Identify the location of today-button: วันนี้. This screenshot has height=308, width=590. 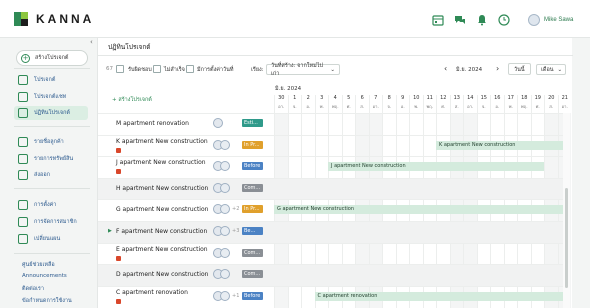
(519, 69).